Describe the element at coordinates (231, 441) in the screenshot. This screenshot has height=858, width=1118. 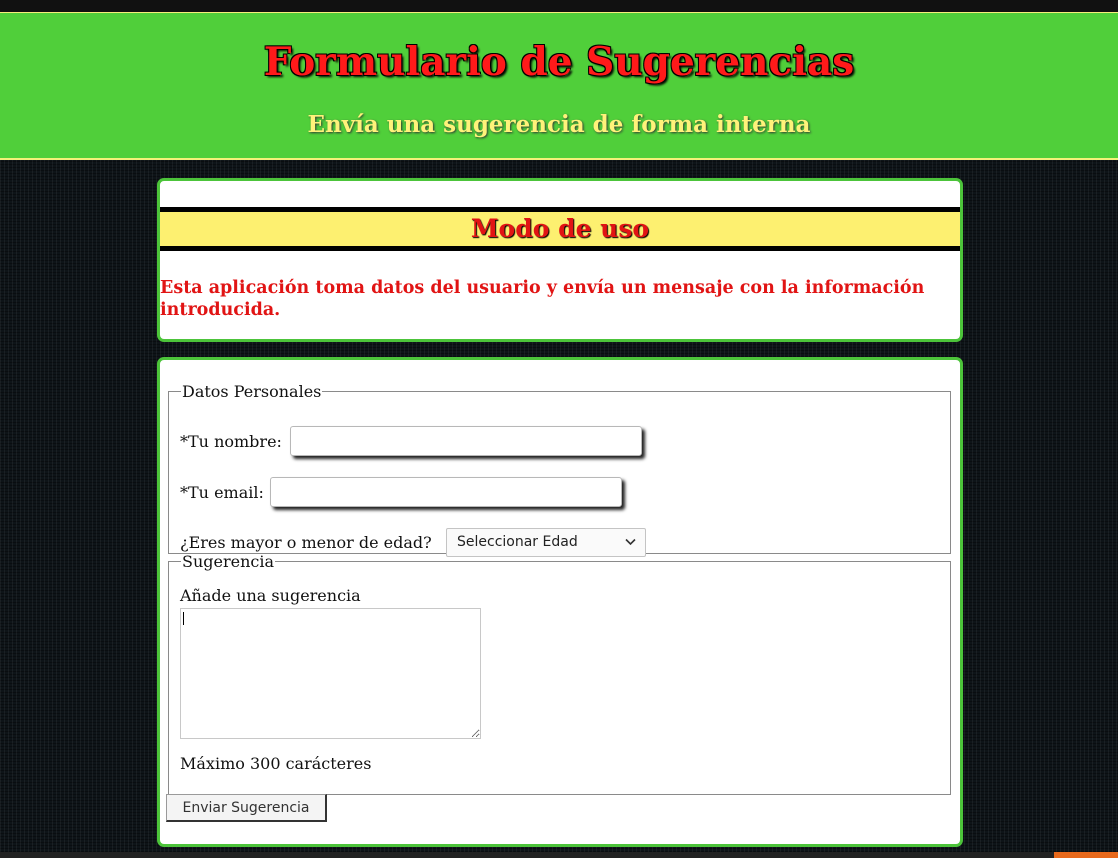
I see `name-label: *Tu nombre:` at that location.